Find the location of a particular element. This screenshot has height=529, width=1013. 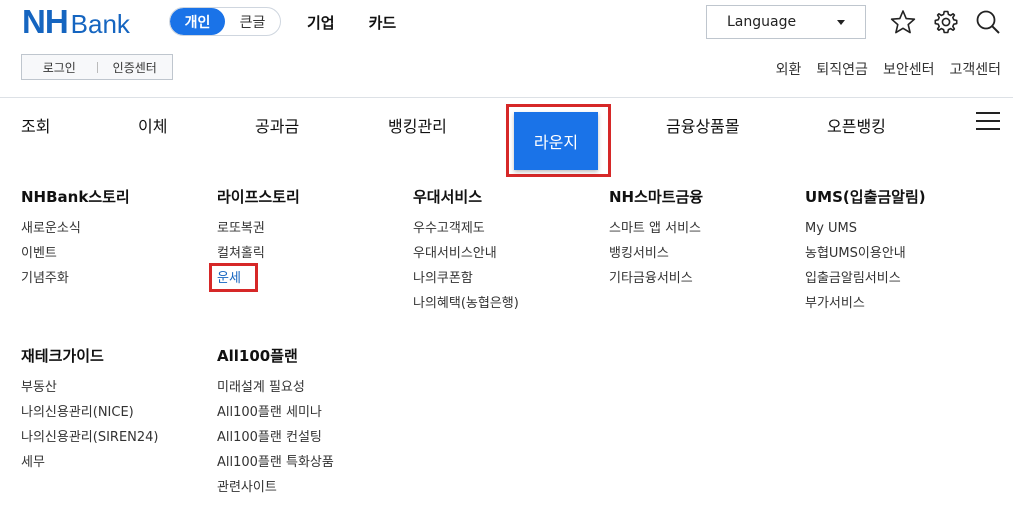

menu-heading: 우대서비스 is located at coordinates (466, 197).